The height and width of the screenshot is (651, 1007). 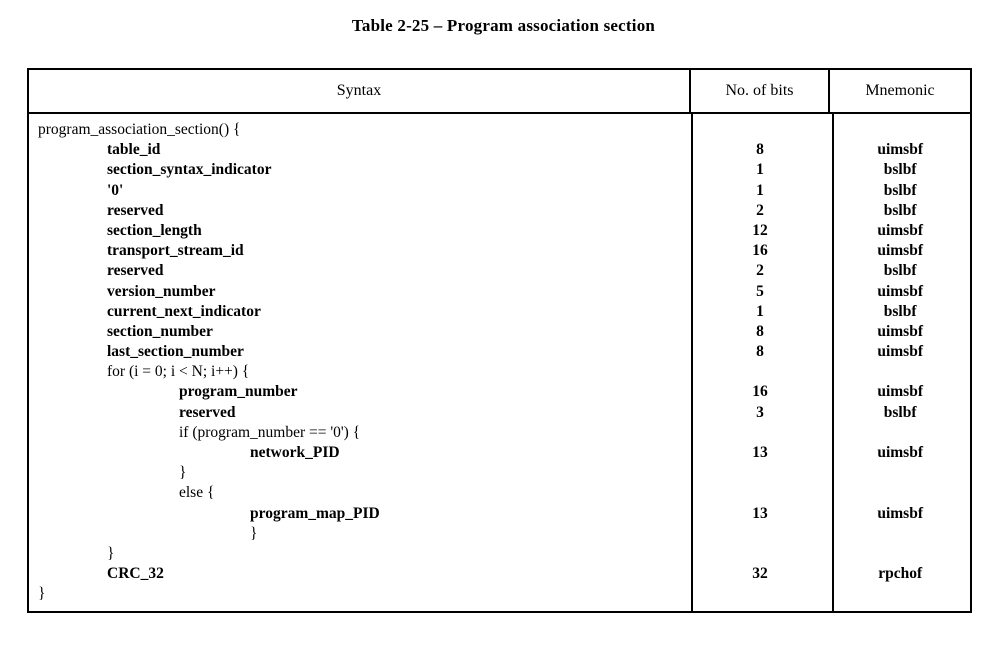 I want to click on table-row: reserved 3 bslbf, so click(x=499, y=413).